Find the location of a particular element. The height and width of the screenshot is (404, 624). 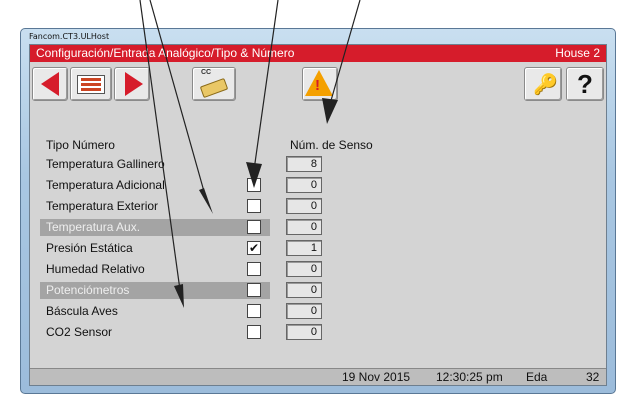

table-row: Potenciómetros is located at coordinates (155, 290).